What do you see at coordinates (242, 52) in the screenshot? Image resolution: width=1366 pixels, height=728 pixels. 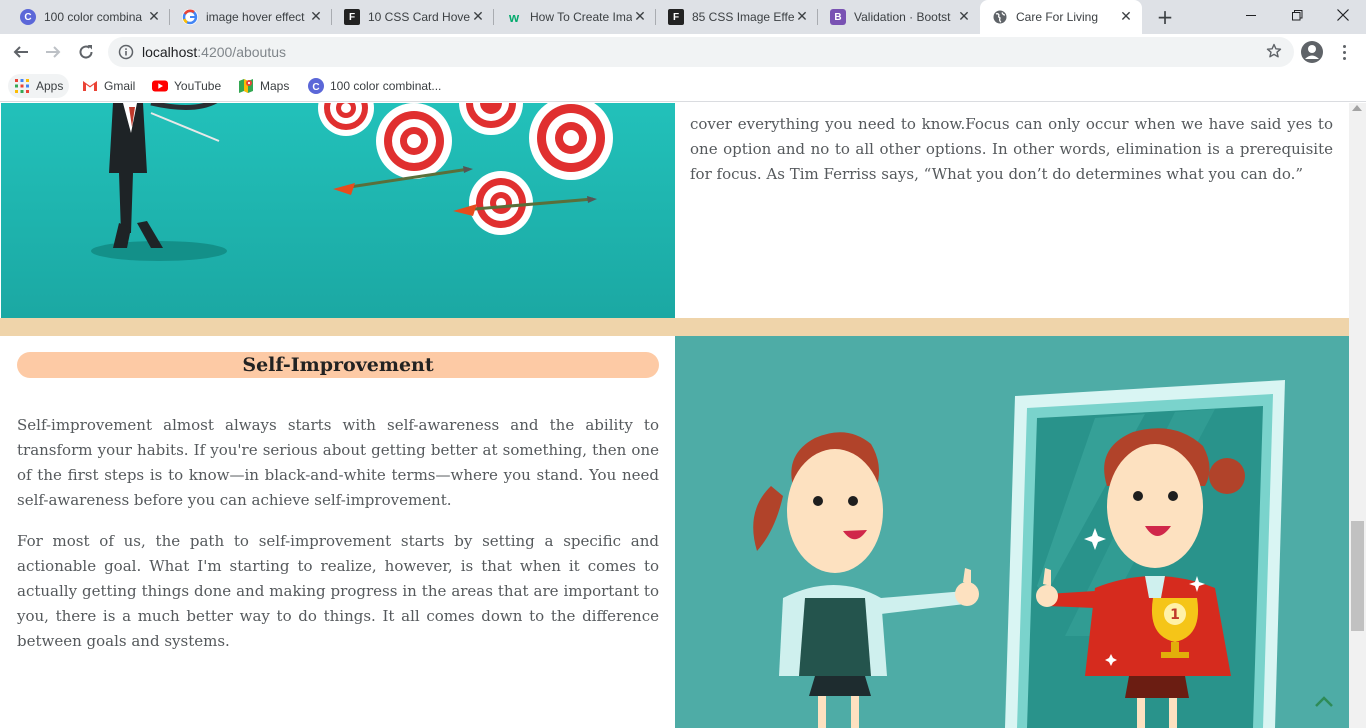 I see `url-path: :4200/aboutus` at bounding box center [242, 52].